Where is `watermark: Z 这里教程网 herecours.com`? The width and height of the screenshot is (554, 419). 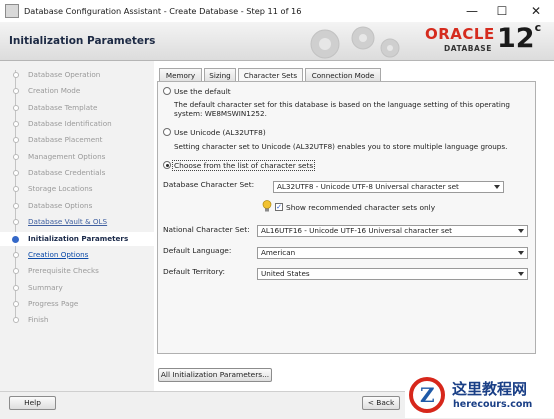
watermark: Z 这里教程网 herecours.com is located at coordinates (479, 396).